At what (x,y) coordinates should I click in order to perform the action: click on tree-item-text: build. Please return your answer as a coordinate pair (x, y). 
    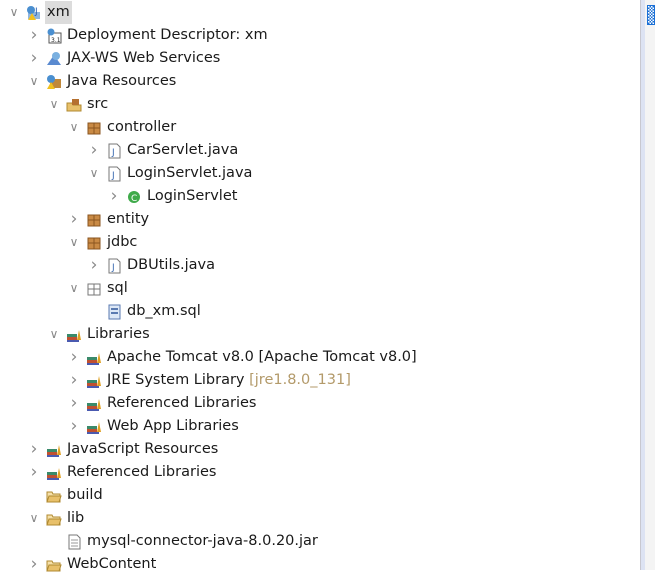
    Looking at the image, I should click on (85, 495).